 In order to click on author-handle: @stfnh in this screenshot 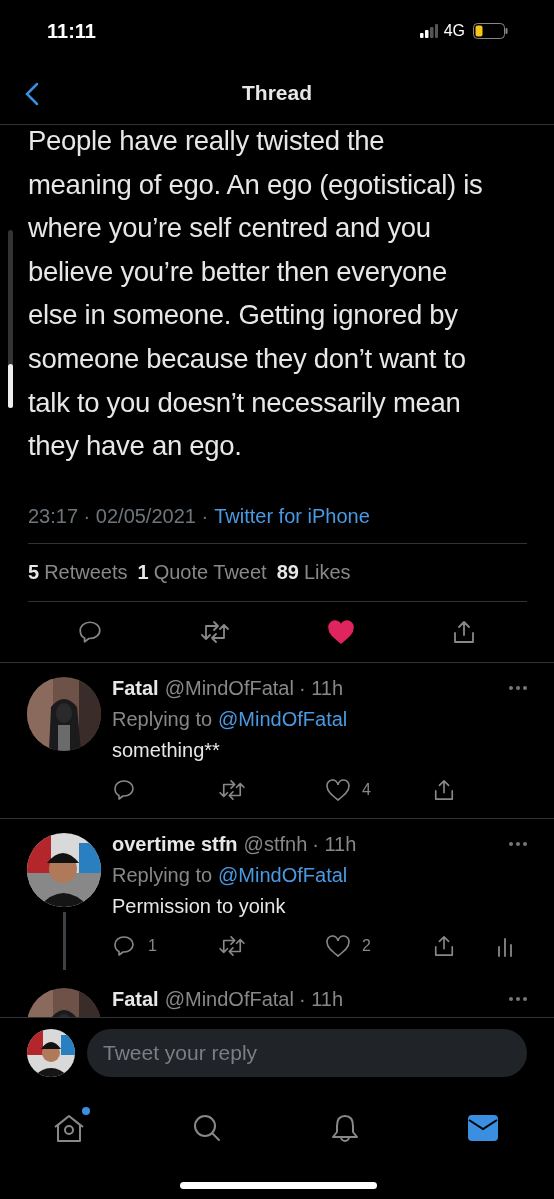, I will do `click(275, 844)`.